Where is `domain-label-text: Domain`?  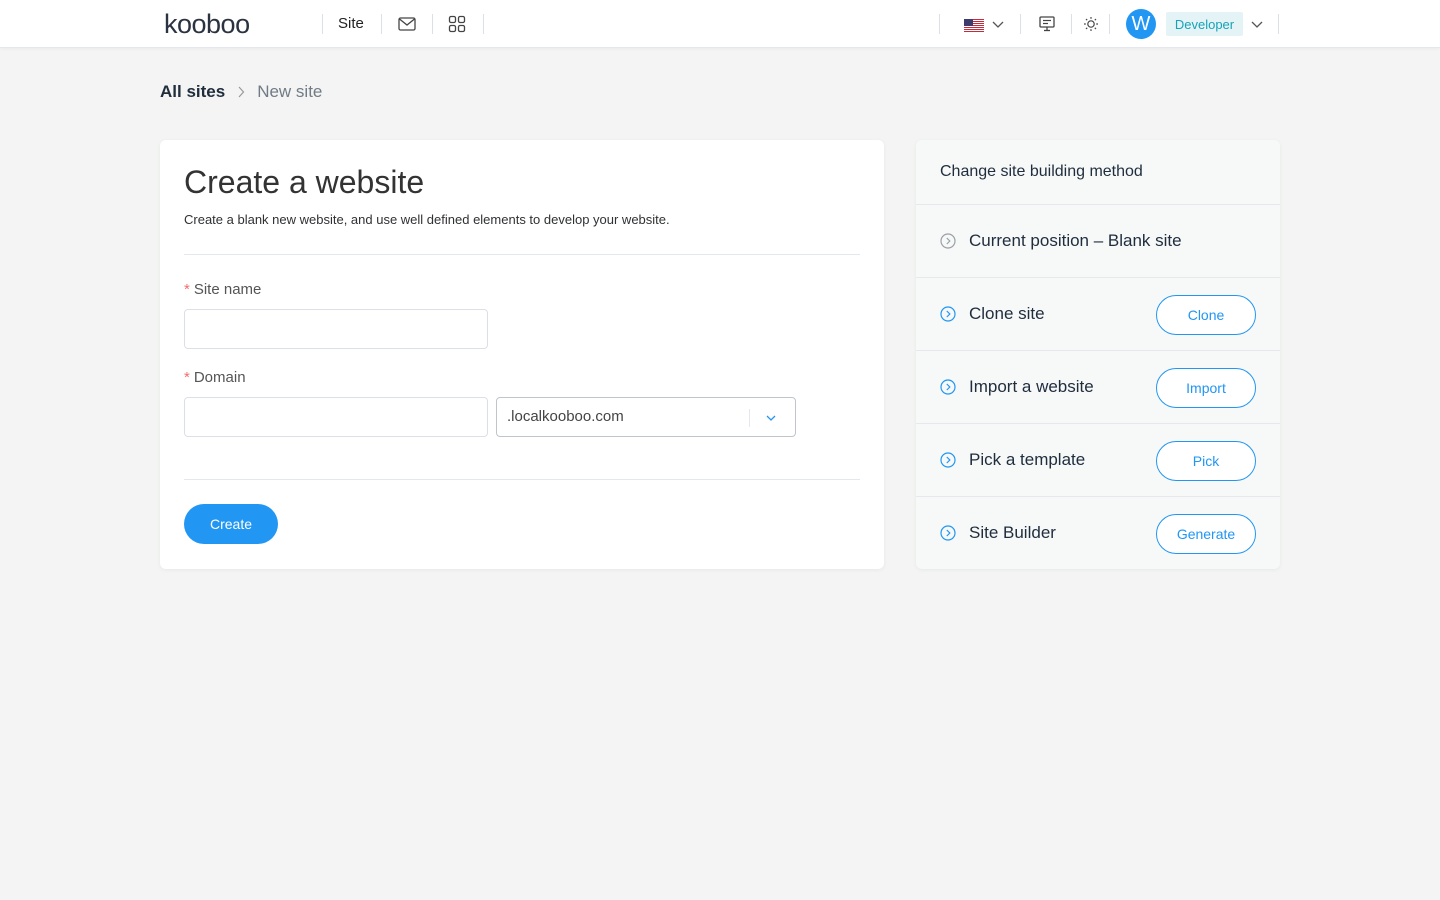
domain-label-text: Domain is located at coordinates (219, 377).